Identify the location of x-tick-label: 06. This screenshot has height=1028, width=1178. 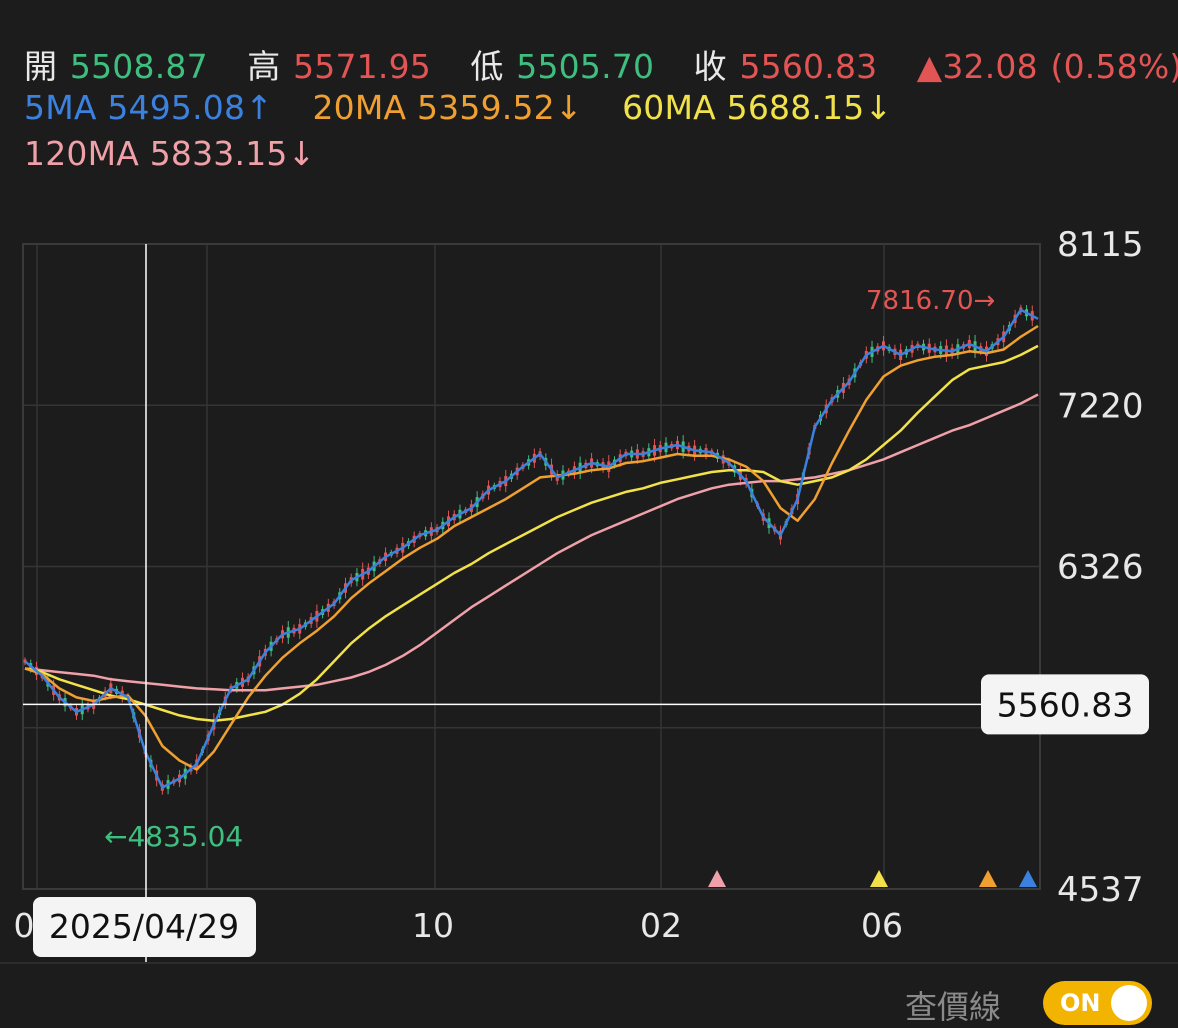
(882, 925).